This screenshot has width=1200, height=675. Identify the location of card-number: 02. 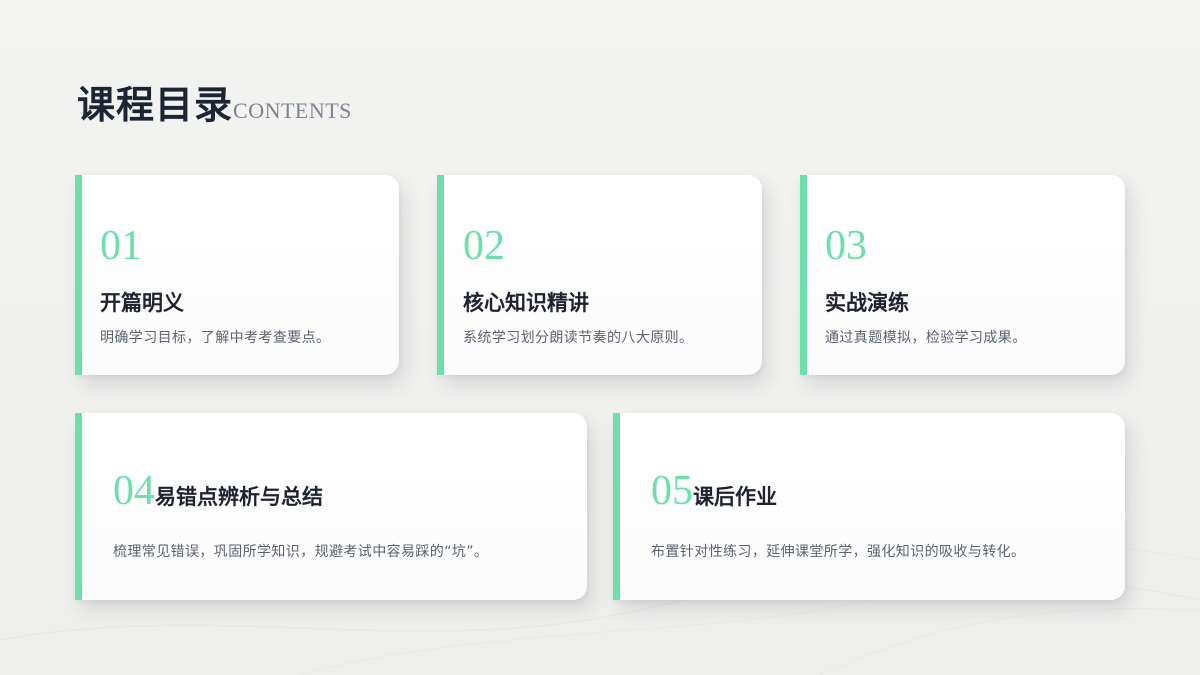
(484, 246).